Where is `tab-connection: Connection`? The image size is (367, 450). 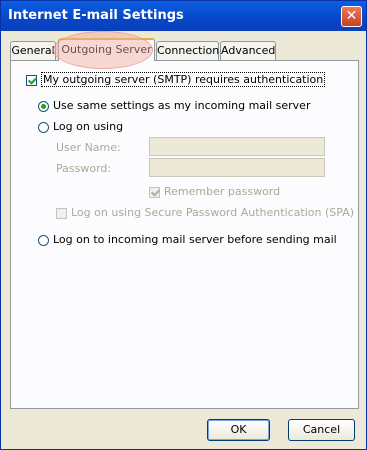
tab-connection: Connection is located at coordinates (187, 50).